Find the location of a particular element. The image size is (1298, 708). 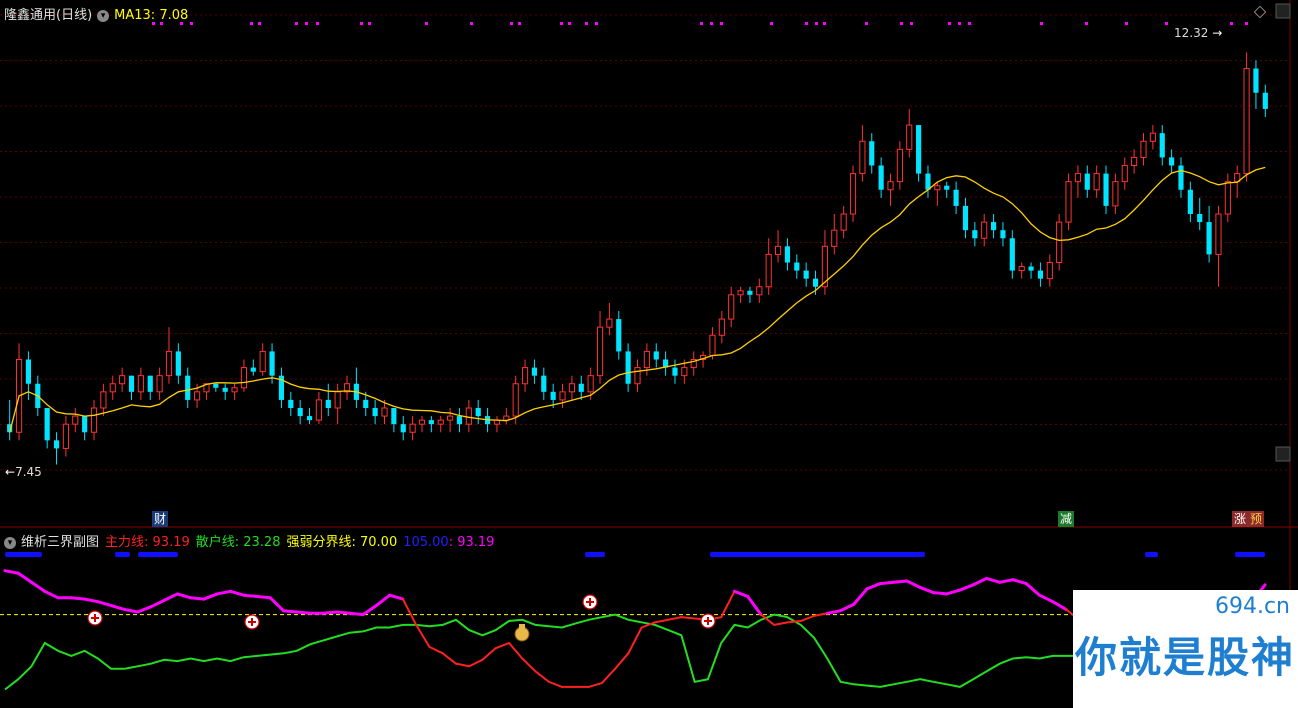

low-price-label: ←7.45 is located at coordinates (23, 472).